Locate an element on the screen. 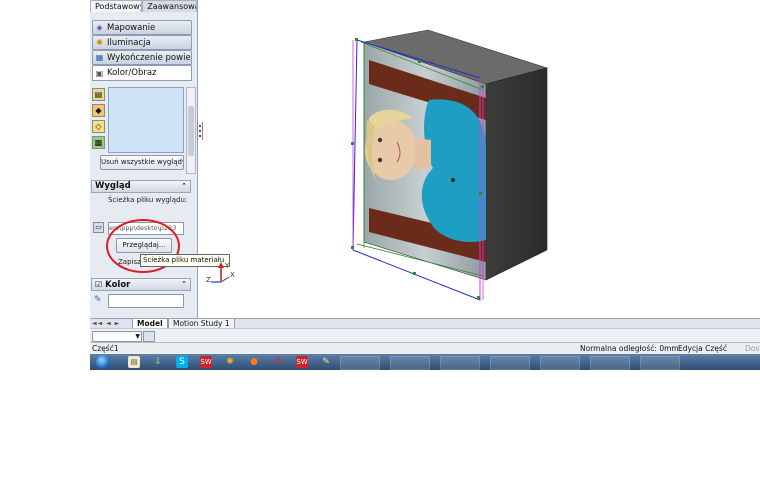  body-icon: ◇ is located at coordinates (98, 126).